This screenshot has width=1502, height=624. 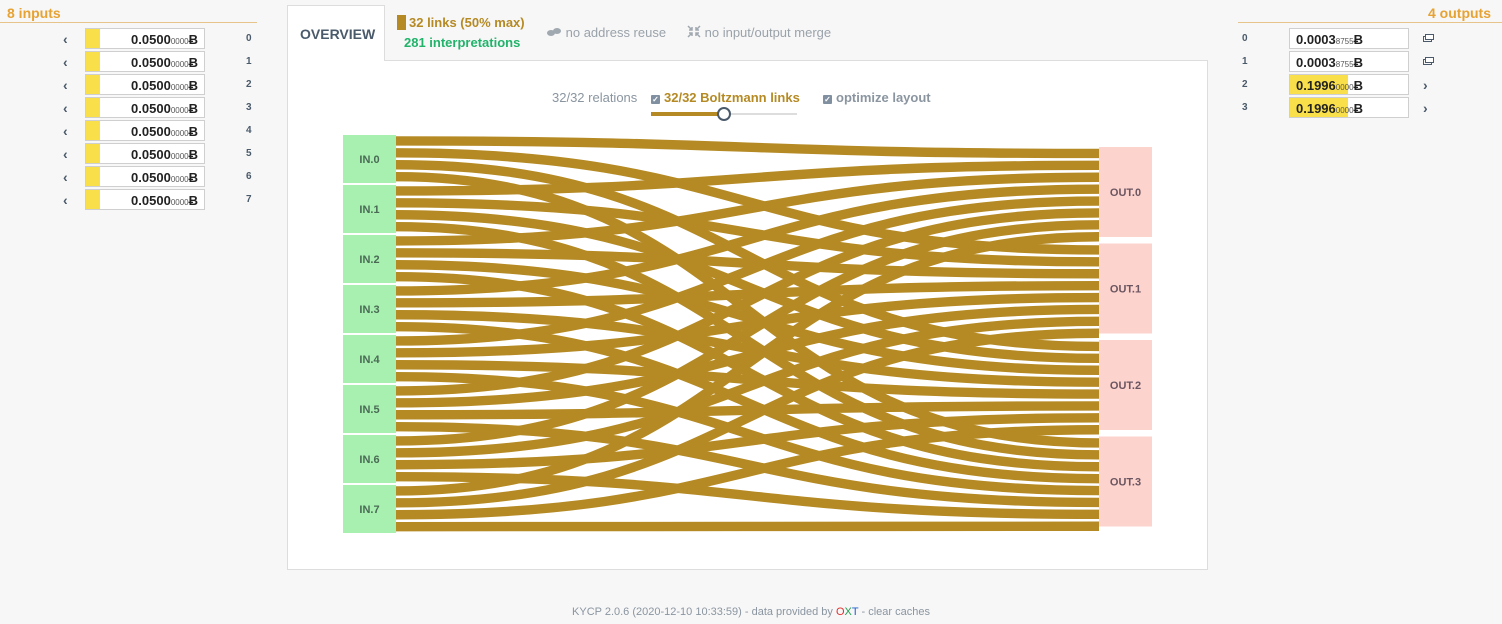 I want to click on output-index: 1, so click(x=1245, y=61).